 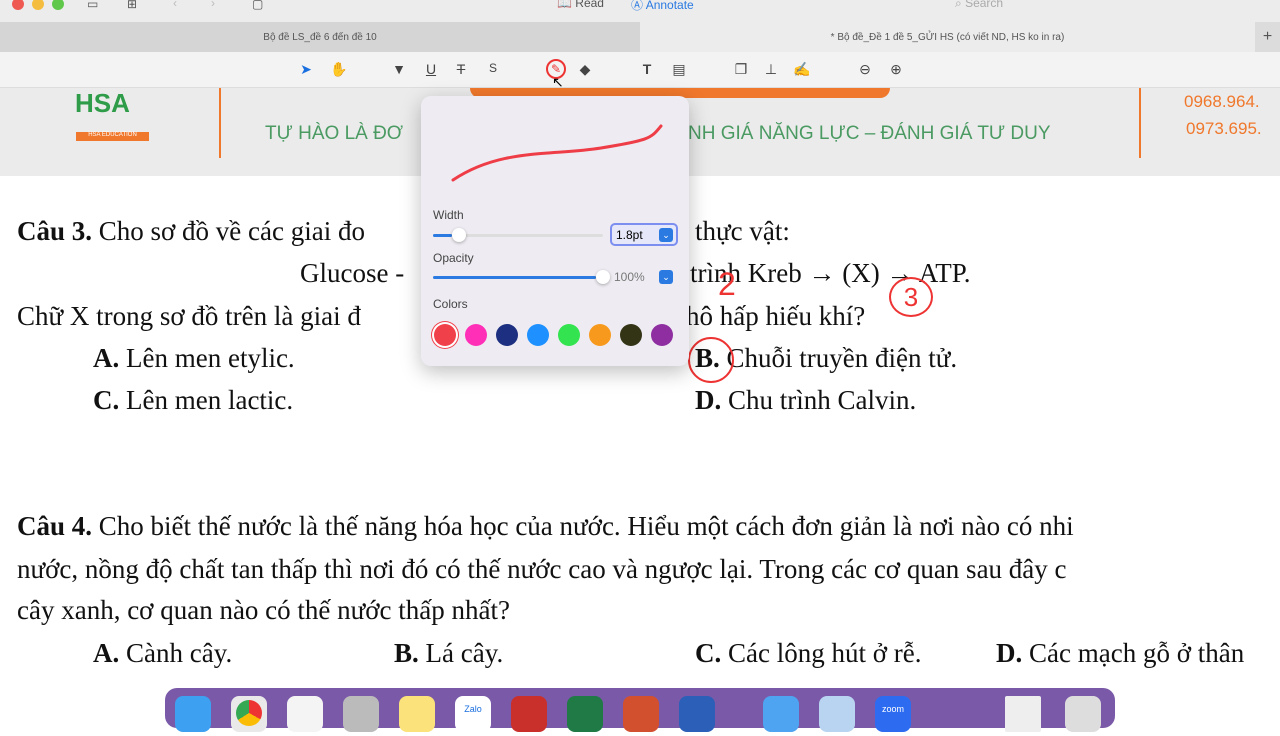 What do you see at coordinates (865, 69) in the screenshot?
I see `zoom-out-icon: ⊖` at bounding box center [865, 69].